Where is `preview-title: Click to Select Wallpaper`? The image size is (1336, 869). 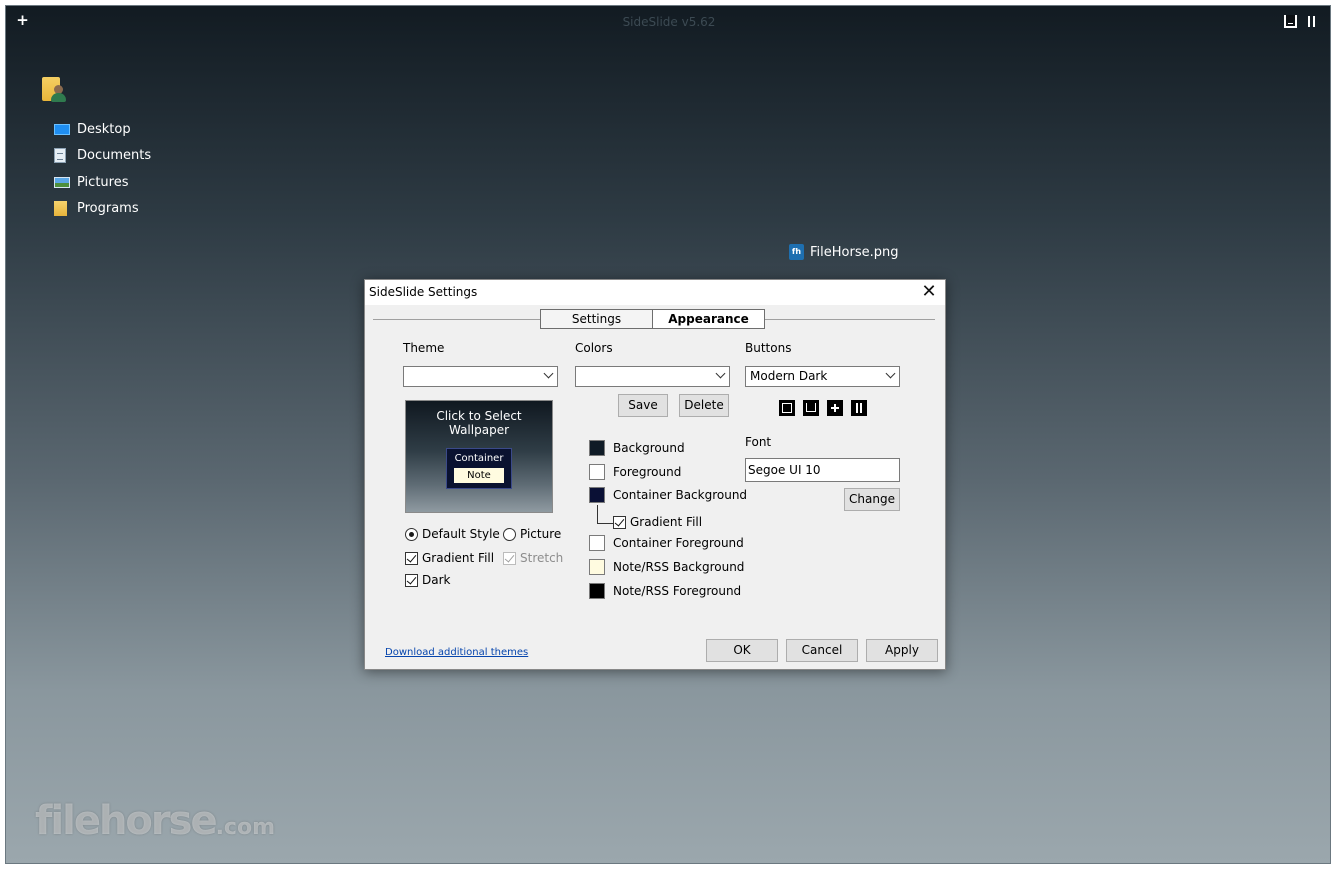 preview-title: Click to Select Wallpaper is located at coordinates (479, 423).